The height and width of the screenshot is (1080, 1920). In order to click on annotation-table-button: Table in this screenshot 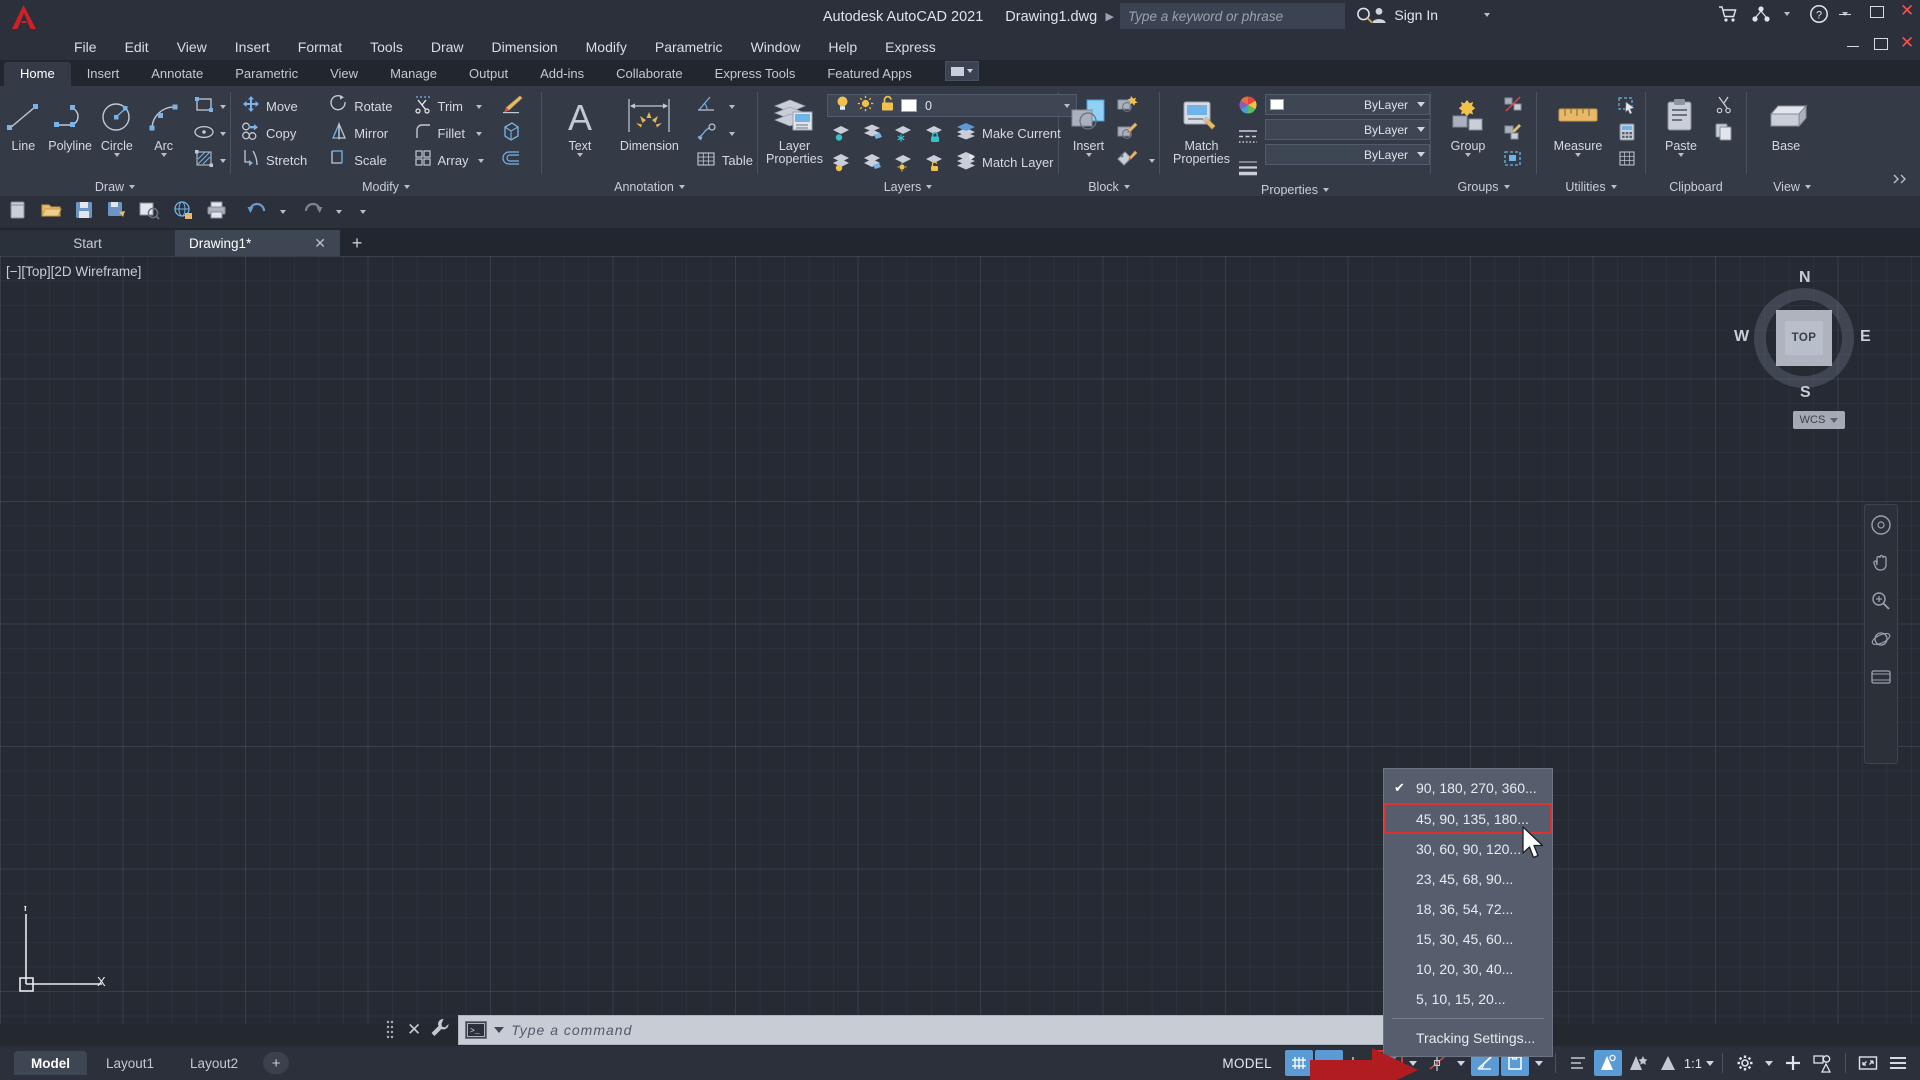, I will do `click(724, 160)`.